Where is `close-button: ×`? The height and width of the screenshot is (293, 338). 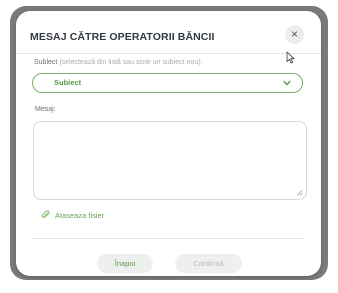
close-button: × is located at coordinates (294, 34).